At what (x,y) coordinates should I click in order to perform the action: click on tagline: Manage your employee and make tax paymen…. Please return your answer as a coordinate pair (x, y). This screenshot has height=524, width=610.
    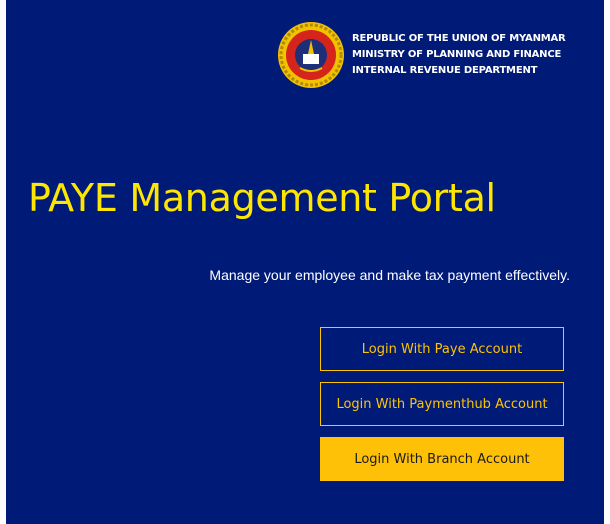
    Looking at the image, I should click on (389, 275).